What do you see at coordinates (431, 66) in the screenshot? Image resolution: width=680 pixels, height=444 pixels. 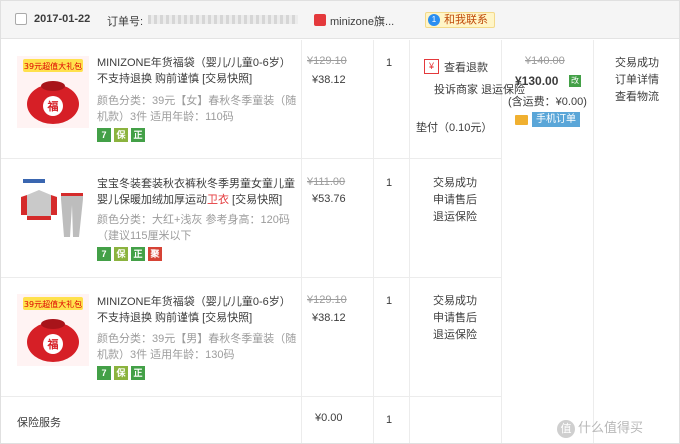 I see `refund-icon: ¥` at bounding box center [431, 66].